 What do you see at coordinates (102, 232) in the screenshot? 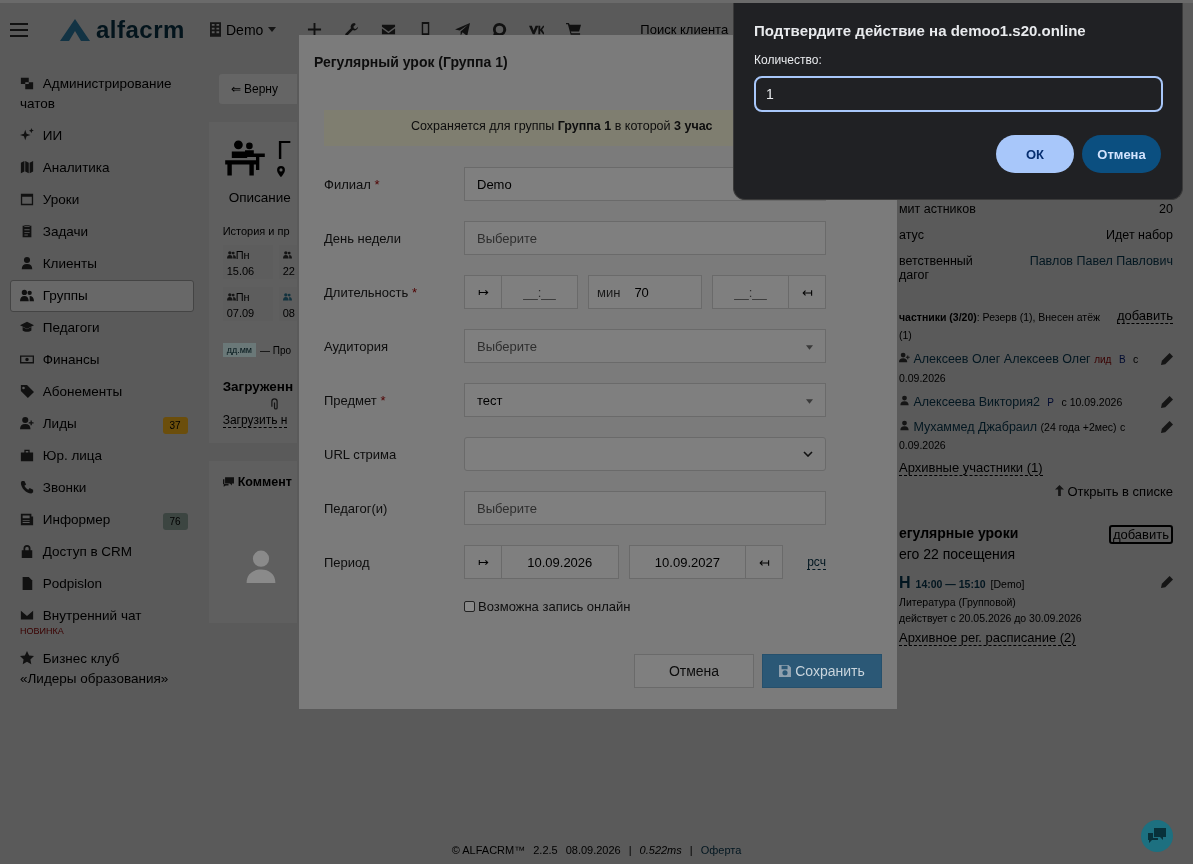
I see `sidebar-item: Задачи` at bounding box center [102, 232].